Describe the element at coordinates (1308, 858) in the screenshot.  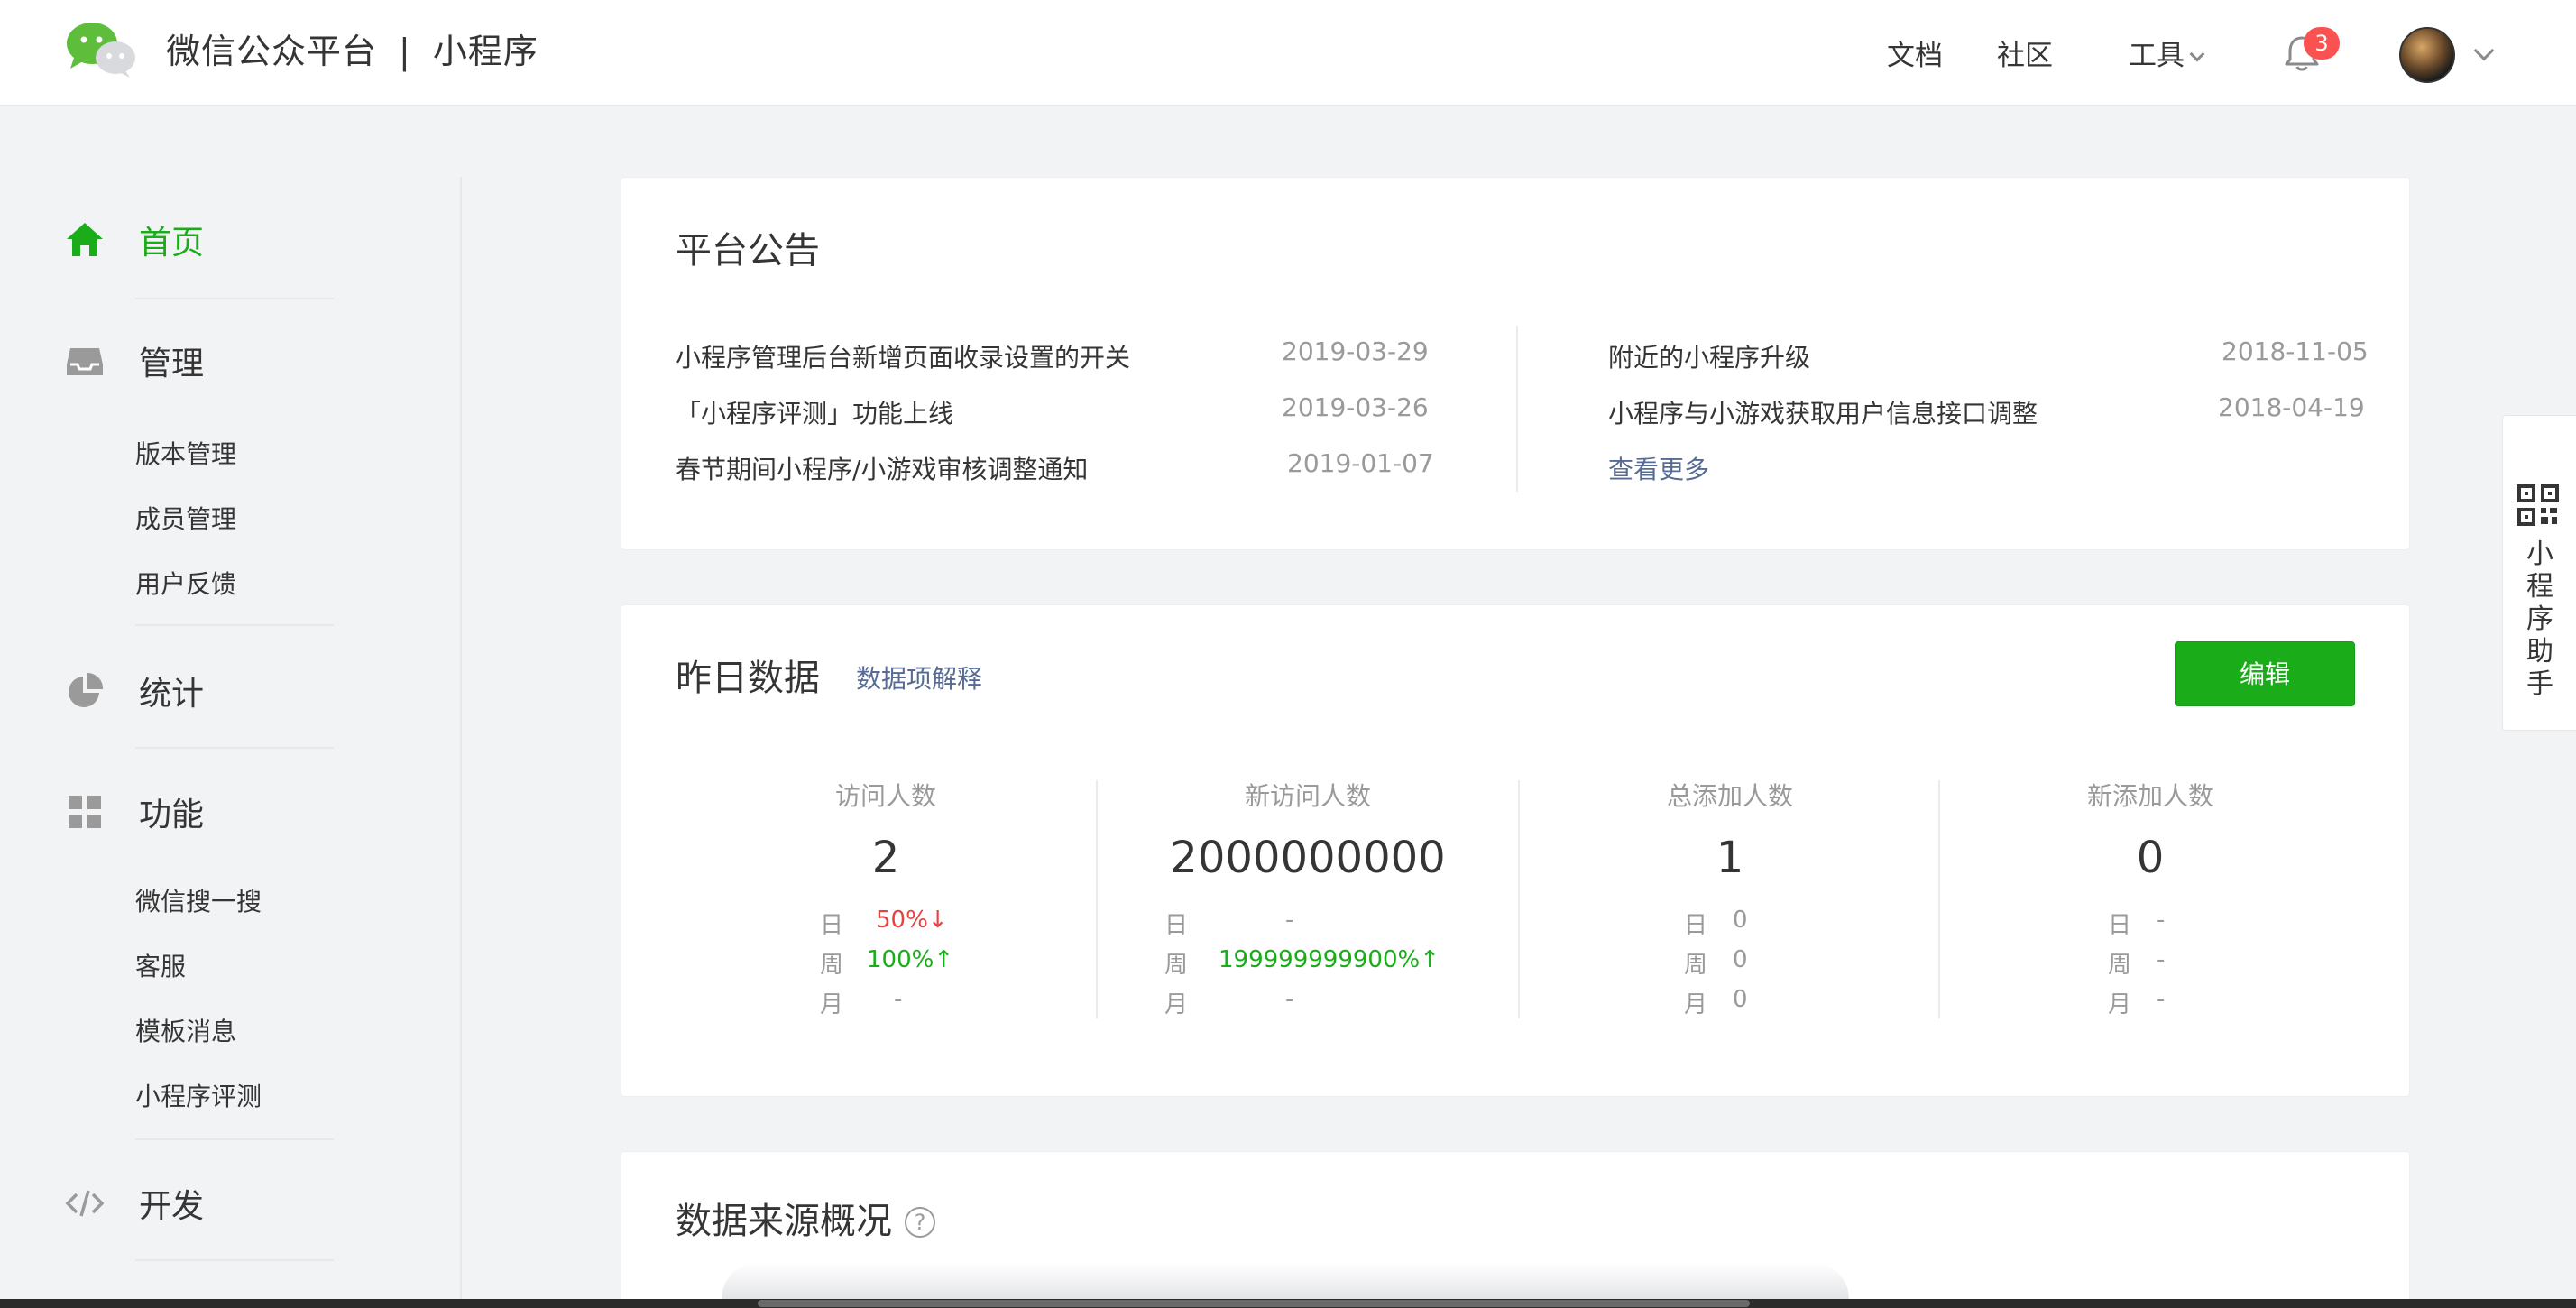
I see `metric-value: 2000000000` at that location.